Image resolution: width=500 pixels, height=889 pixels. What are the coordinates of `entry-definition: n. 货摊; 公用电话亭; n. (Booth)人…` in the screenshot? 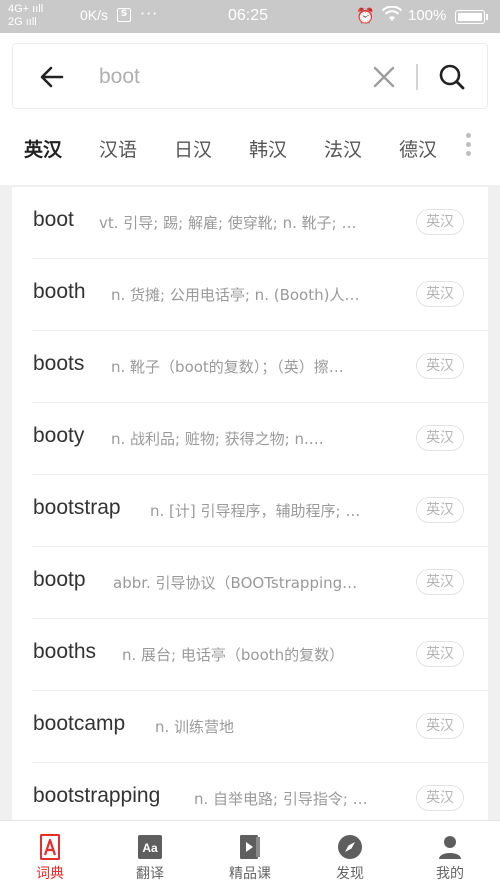 It's located at (235, 295).